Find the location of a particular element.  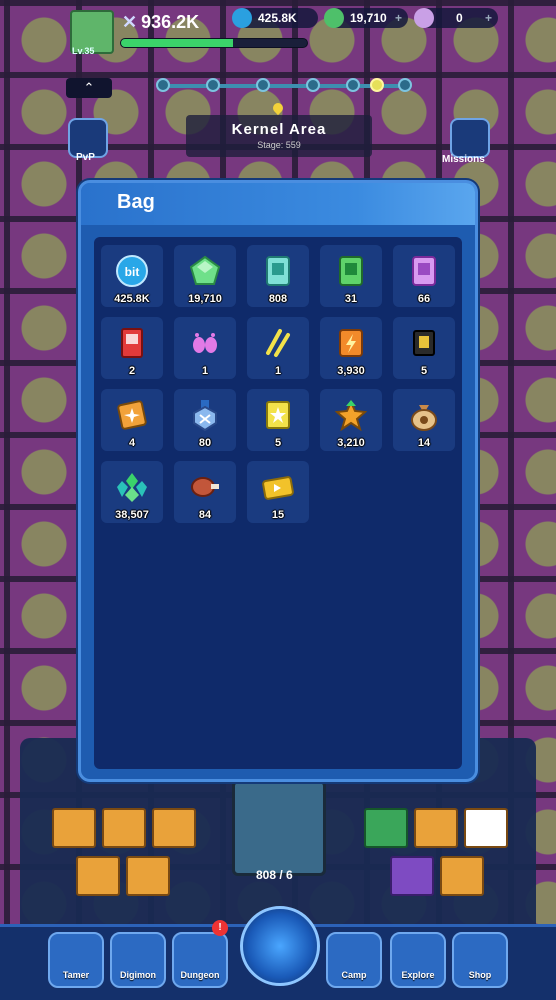

gold-certificate-icon is located at coordinates (278, 415).